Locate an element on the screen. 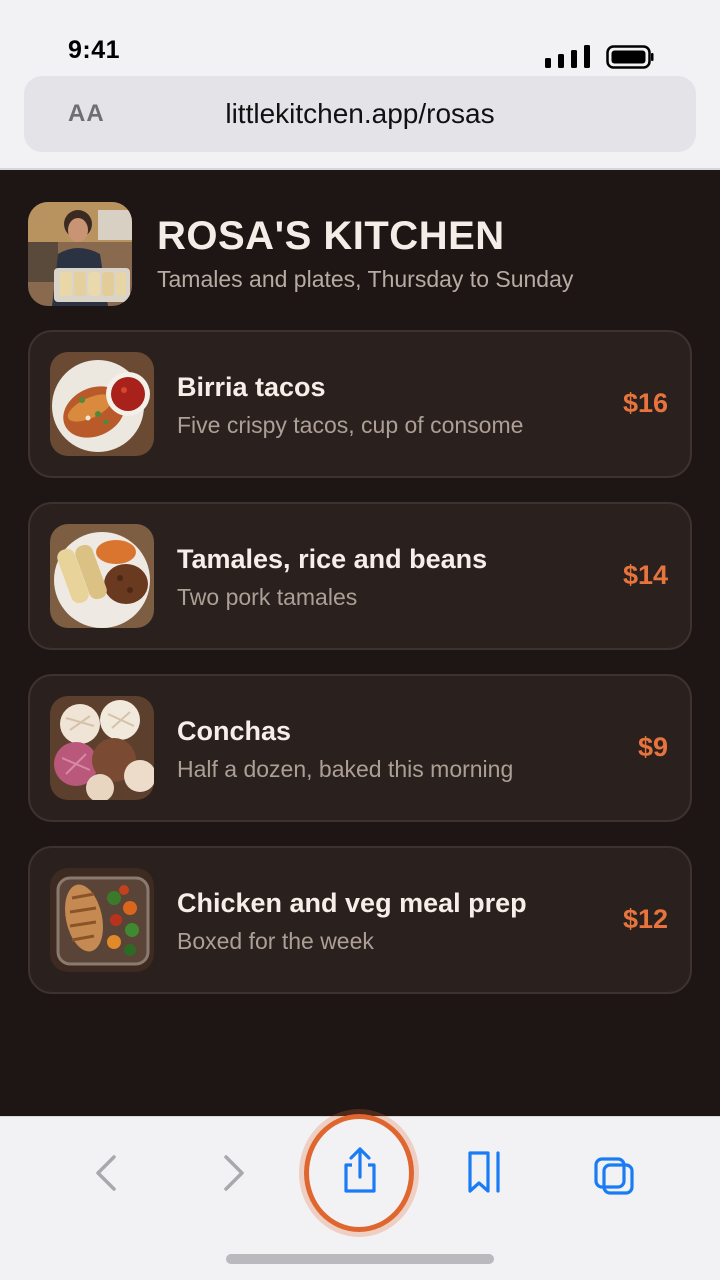  shop-avatar is located at coordinates (80, 254).